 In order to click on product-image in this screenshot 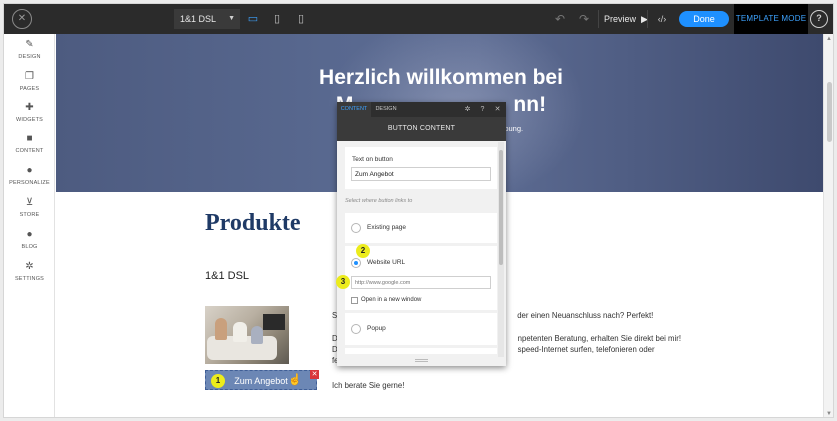, I will do `click(247, 335)`.